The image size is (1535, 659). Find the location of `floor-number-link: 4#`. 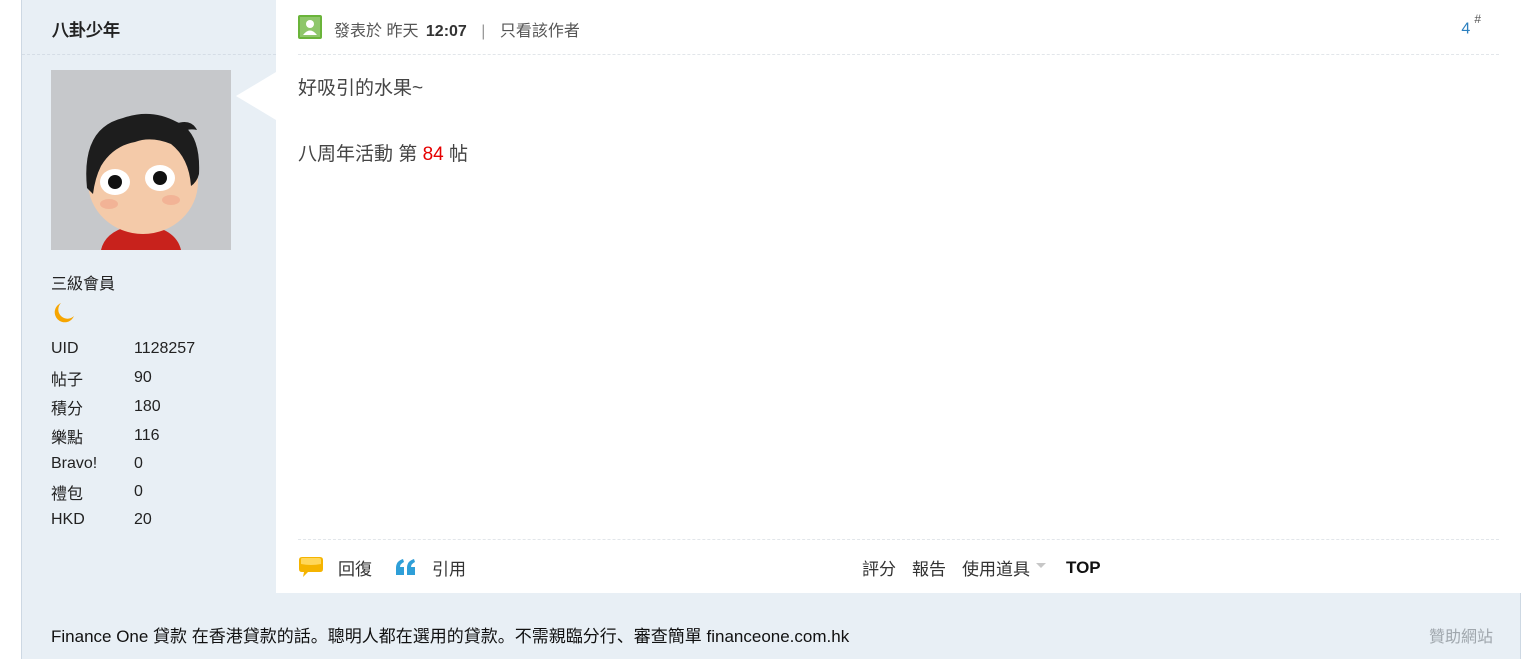

floor-number-link: 4# is located at coordinates (1471, 25).